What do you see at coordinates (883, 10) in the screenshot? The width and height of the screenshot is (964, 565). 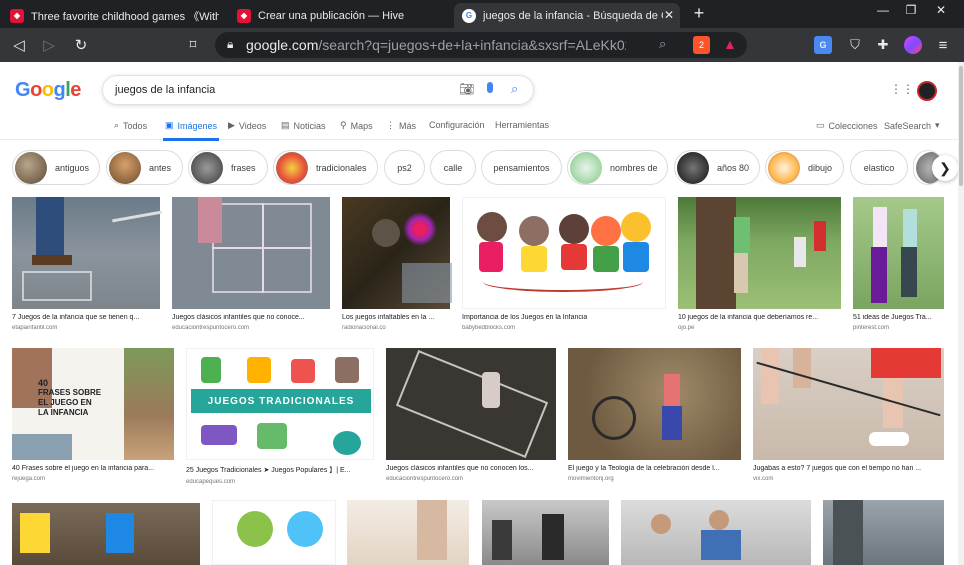 I see `minimize-icon: —` at bounding box center [883, 10].